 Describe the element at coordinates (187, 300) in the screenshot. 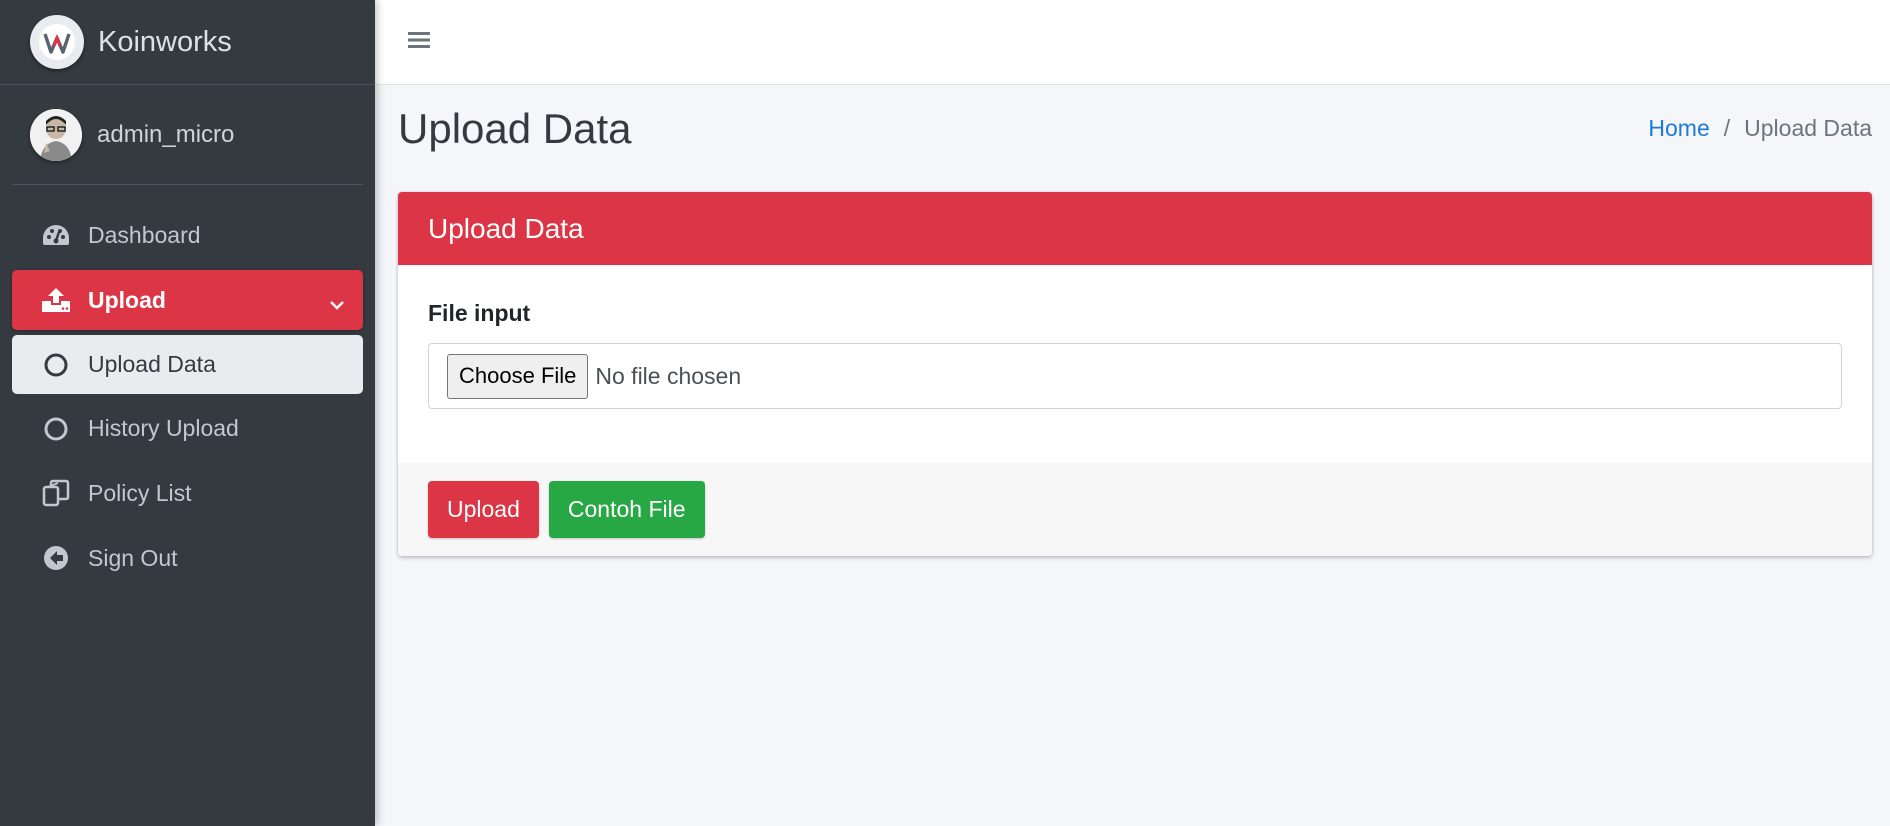

I see `sidebar-item-upload: Upload` at that location.